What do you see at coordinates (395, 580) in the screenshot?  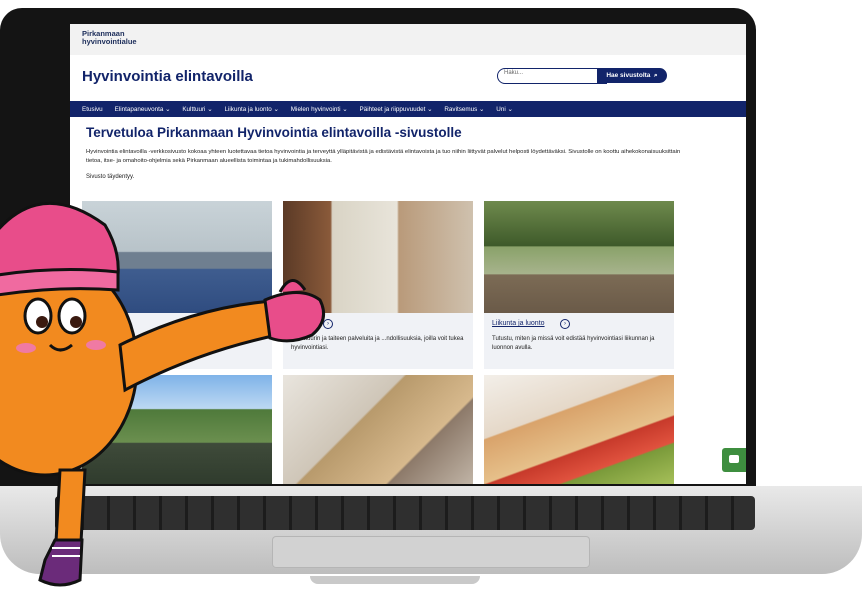 I see `laptop-hinge` at bounding box center [395, 580].